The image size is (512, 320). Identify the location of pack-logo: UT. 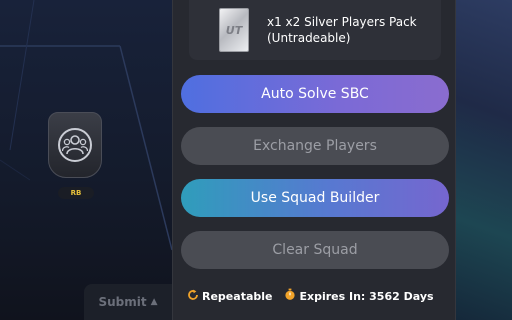
(234, 30).